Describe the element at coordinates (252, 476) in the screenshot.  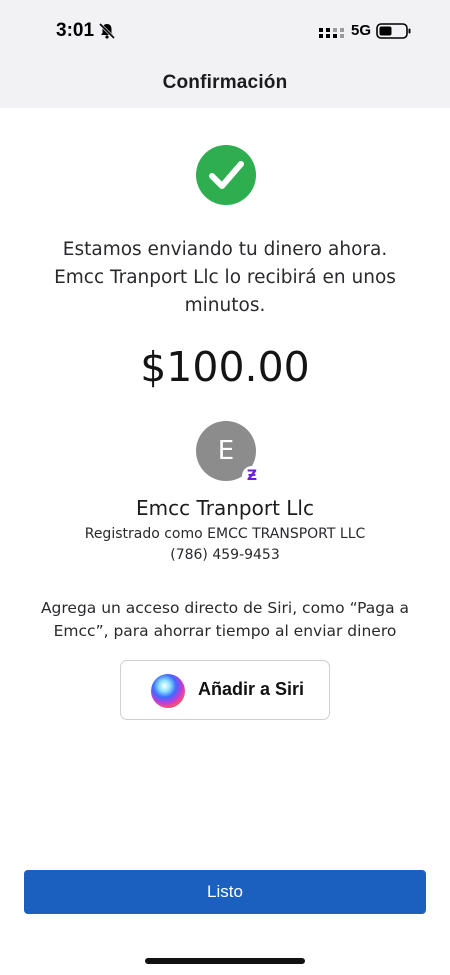
I see `zelle-icon: Ƶ` at that location.